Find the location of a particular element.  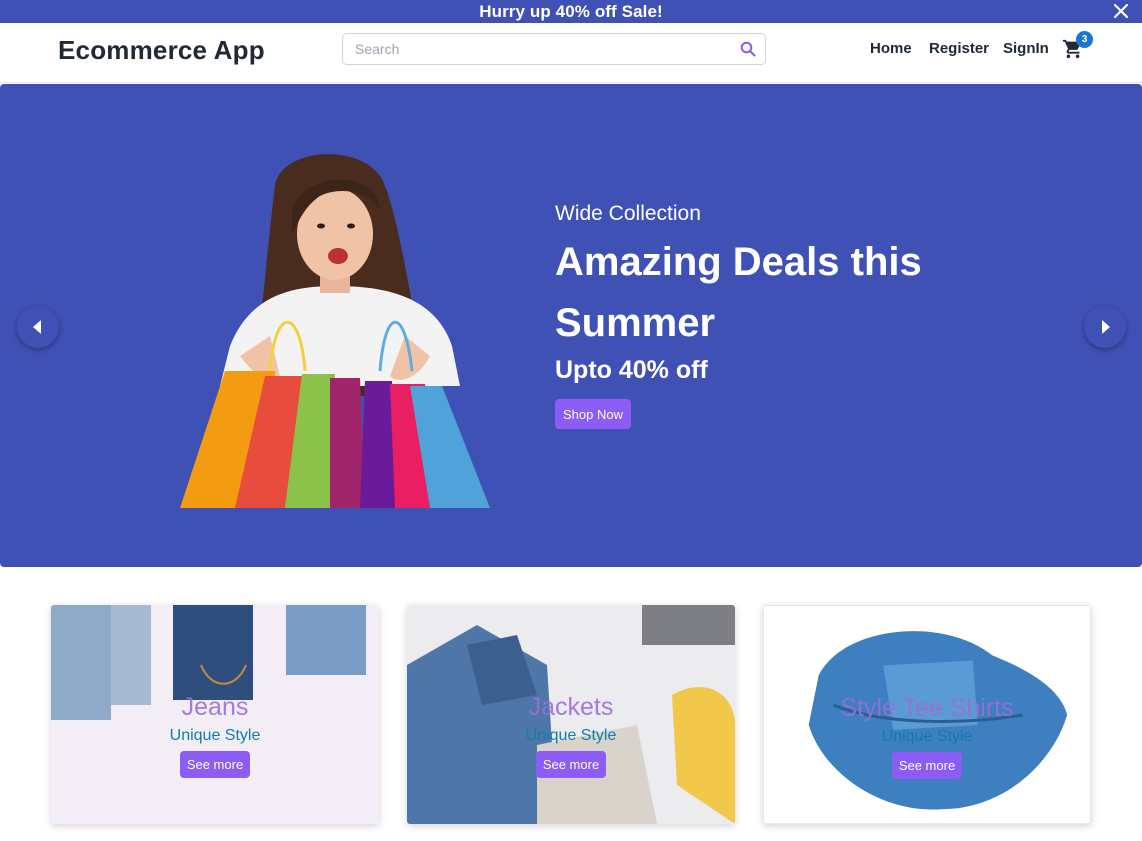

category-card-jeans: Jeans Unique Style See more is located at coordinates (215, 714).